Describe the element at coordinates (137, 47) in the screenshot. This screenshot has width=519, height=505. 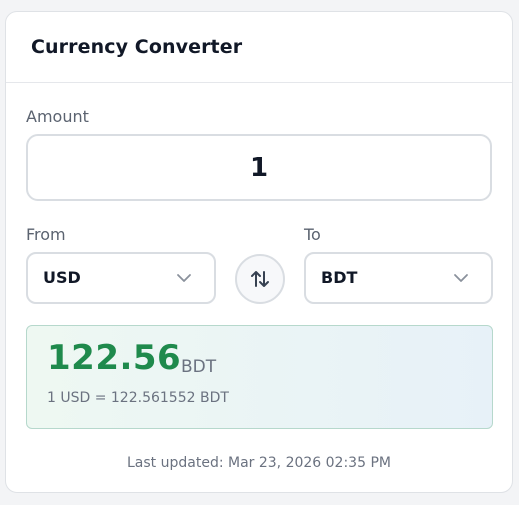
I see `page-title: Currency Converter` at that location.